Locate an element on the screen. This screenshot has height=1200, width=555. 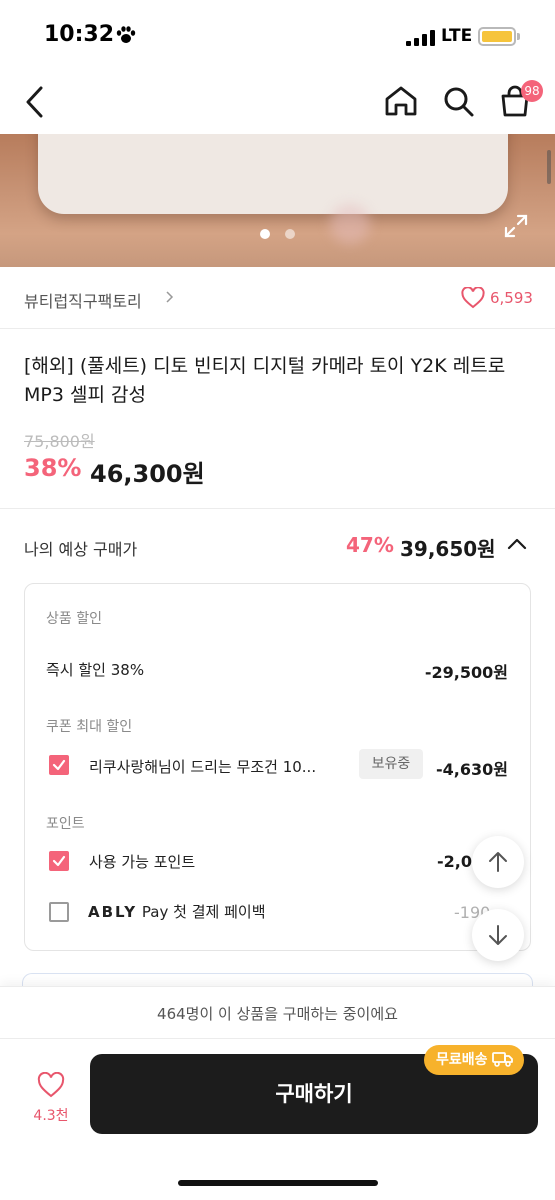
network-label: LTE is located at coordinates (457, 36).